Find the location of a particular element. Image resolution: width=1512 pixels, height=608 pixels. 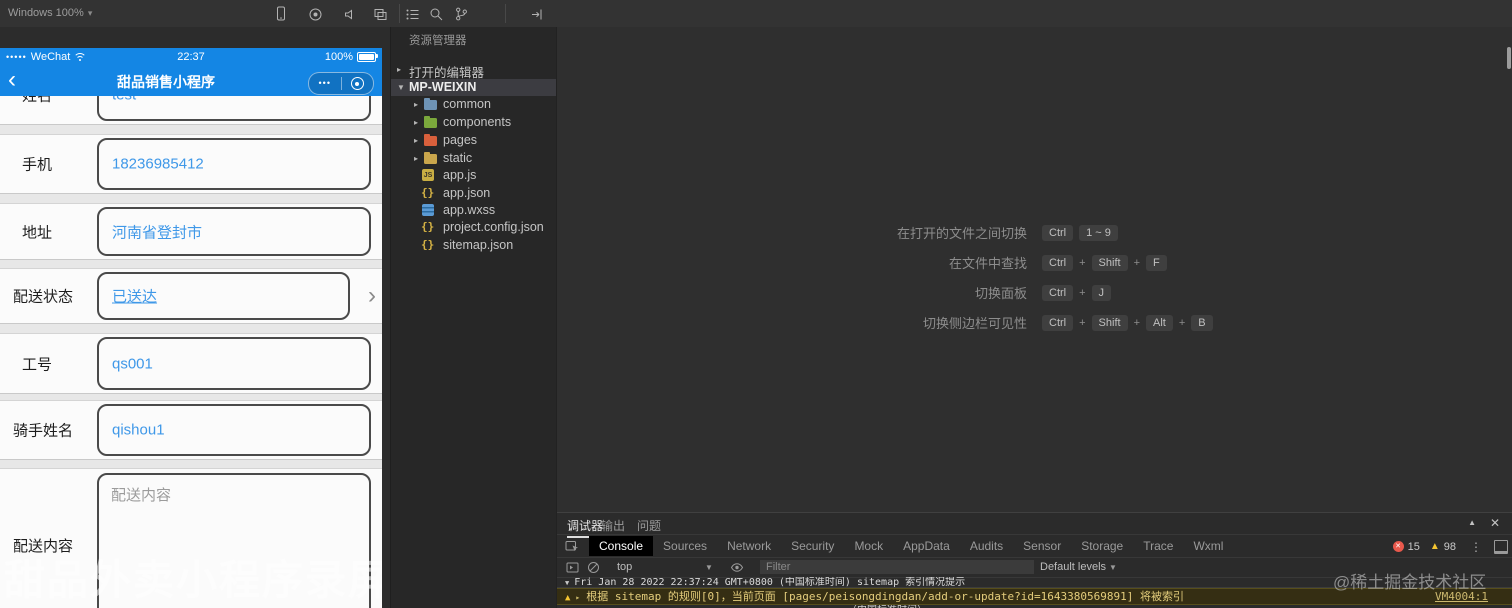

item-label: sitemap.json is located at coordinates (478, 245).